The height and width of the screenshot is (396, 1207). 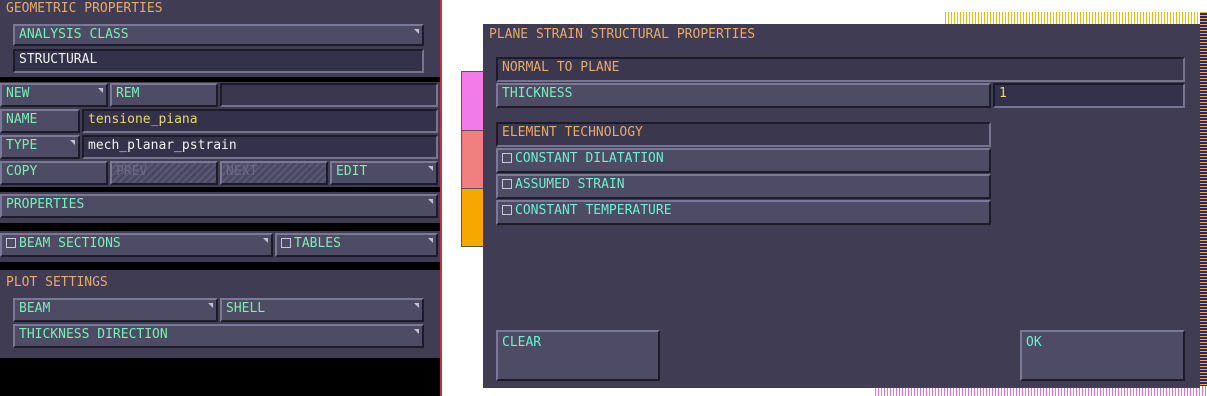 I want to click on name-field: tensione_piana, so click(x=260, y=121).